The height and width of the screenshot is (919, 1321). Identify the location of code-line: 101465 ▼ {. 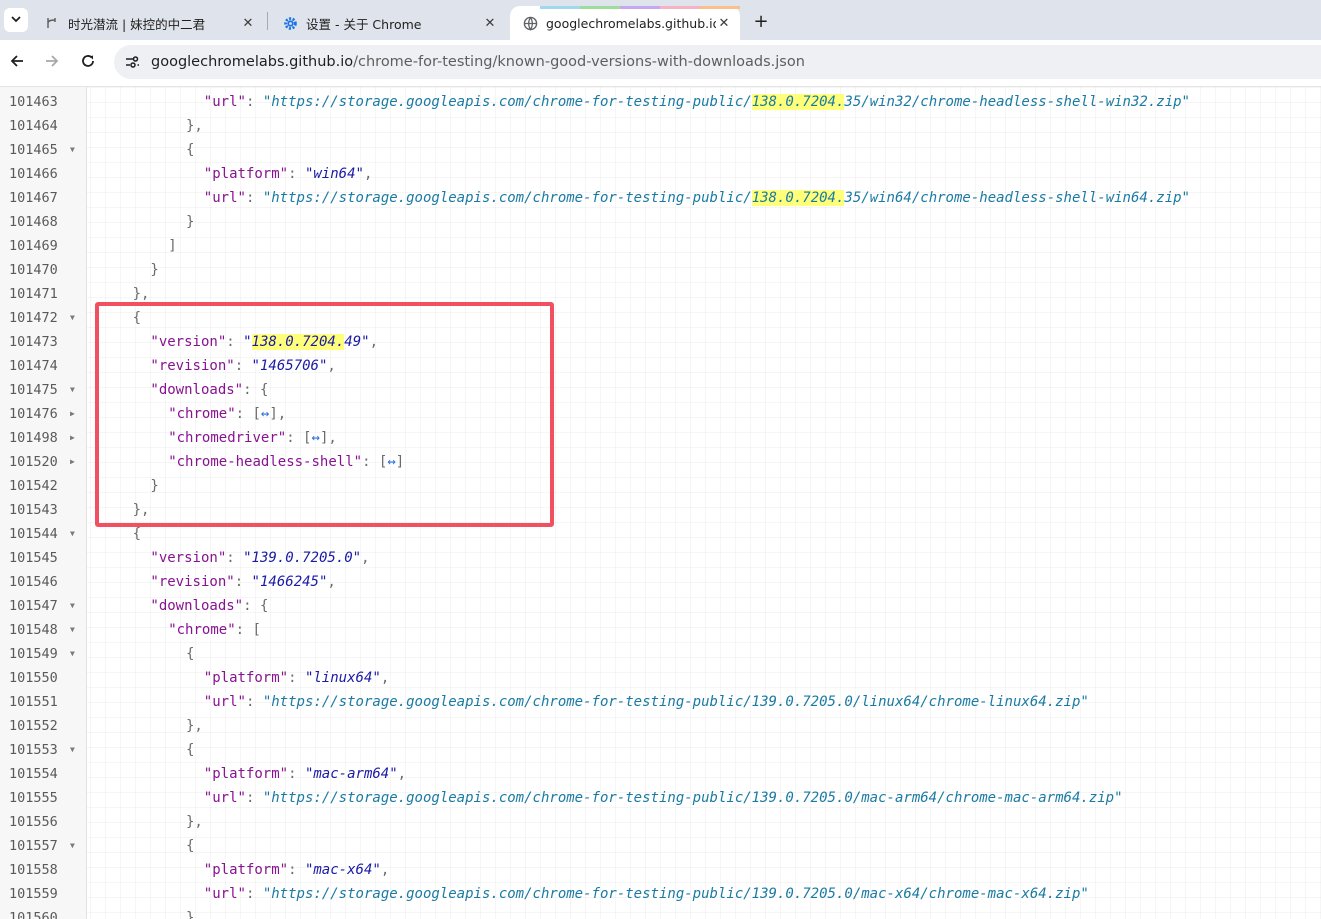
(660, 150).